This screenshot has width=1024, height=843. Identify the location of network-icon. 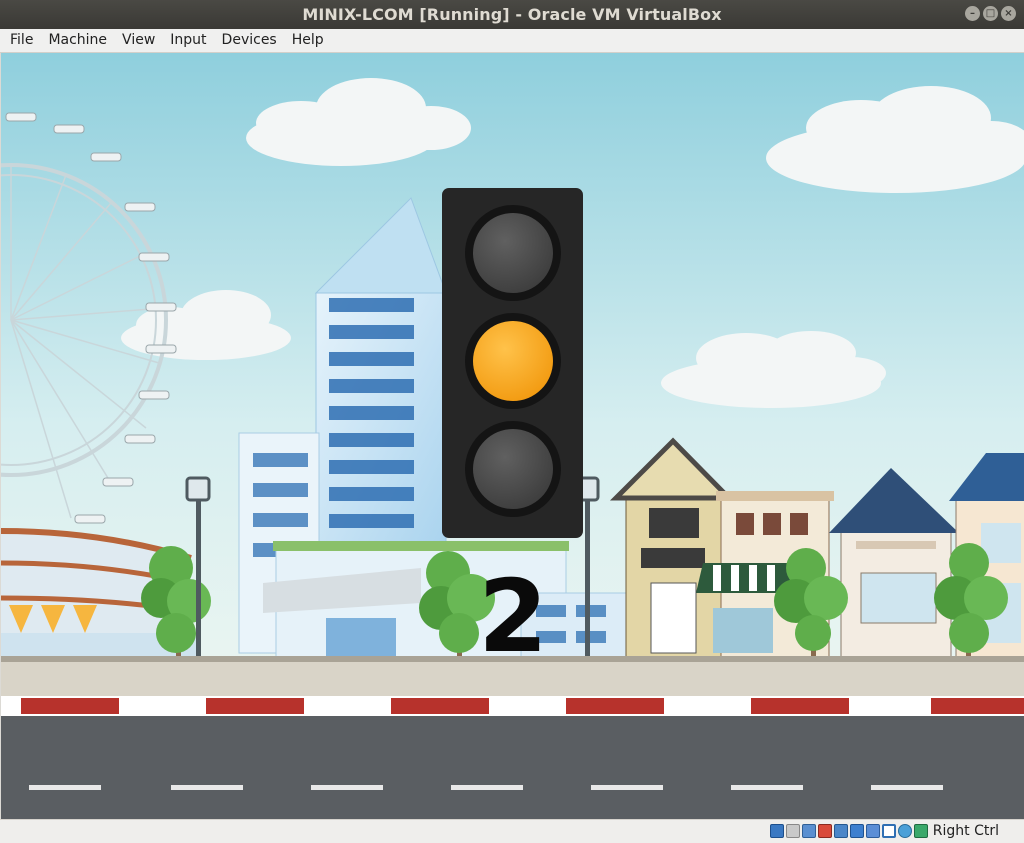
(825, 831).